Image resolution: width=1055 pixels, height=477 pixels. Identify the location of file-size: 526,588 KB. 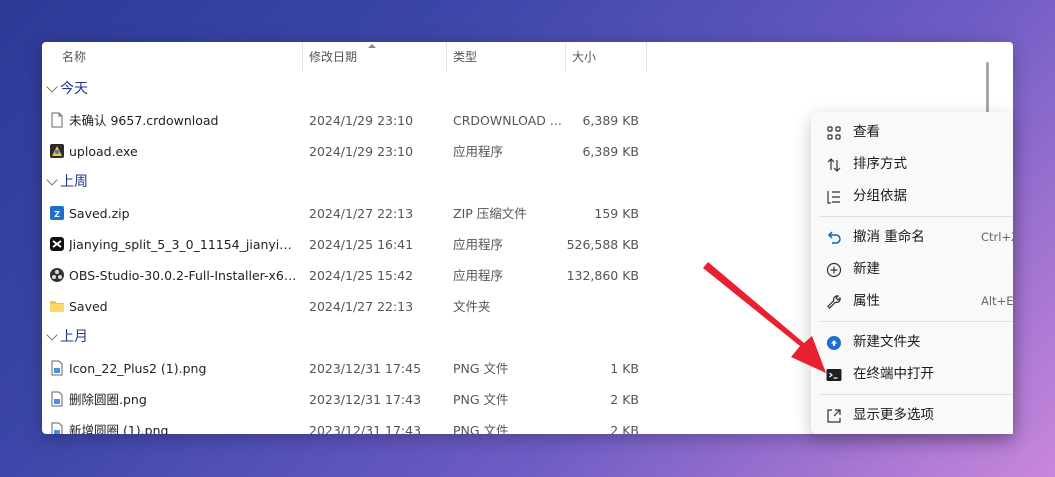
(602, 244).